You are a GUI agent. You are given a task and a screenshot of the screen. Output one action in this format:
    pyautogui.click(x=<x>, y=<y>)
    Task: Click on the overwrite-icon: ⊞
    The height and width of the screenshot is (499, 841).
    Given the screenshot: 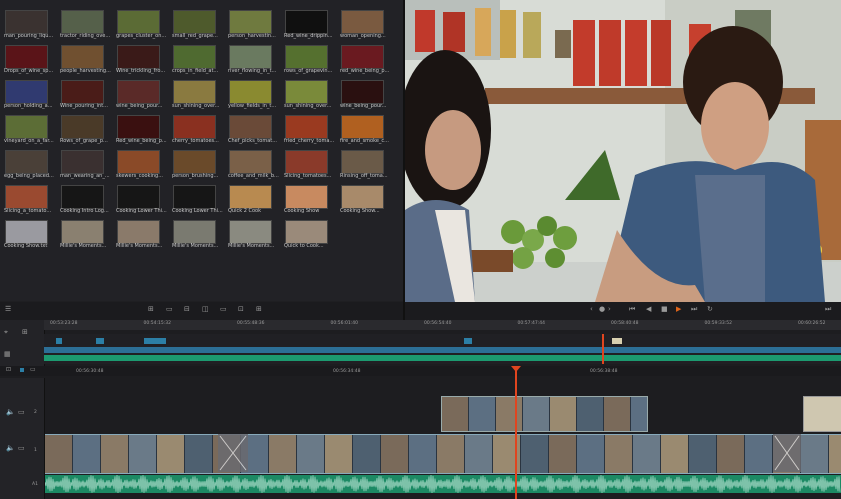 What is the action you would take?
    pyautogui.click(x=259, y=309)
    